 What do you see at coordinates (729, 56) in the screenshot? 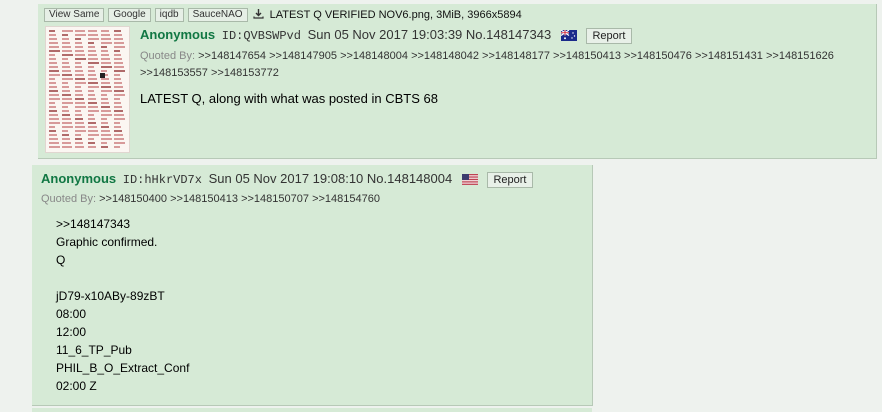
I see `quote-backlink: >>148151431` at bounding box center [729, 56].